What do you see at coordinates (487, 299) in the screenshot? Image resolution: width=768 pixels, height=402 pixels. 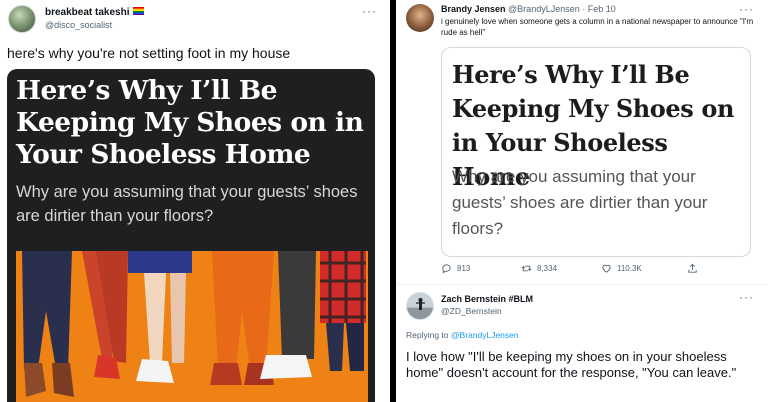 I see `author-name: Zach Bernstein #BLM` at bounding box center [487, 299].